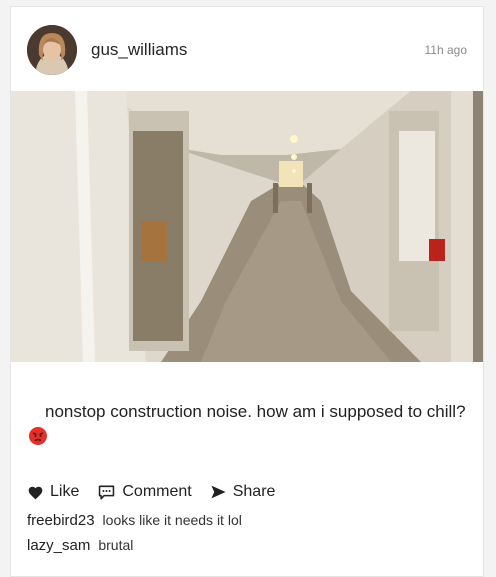  What do you see at coordinates (107, 492) in the screenshot?
I see `speech-bubble-icon` at bounding box center [107, 492].